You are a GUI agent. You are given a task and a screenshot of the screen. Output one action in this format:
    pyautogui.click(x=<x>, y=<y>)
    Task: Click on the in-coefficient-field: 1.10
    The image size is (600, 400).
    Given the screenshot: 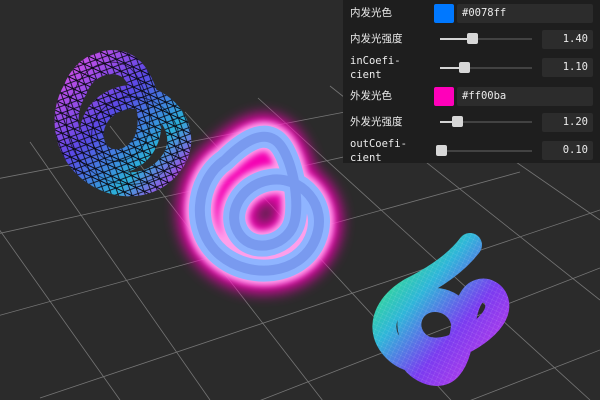 What is the action you would take?
    pyautogui.click(x=567, y=67)
    